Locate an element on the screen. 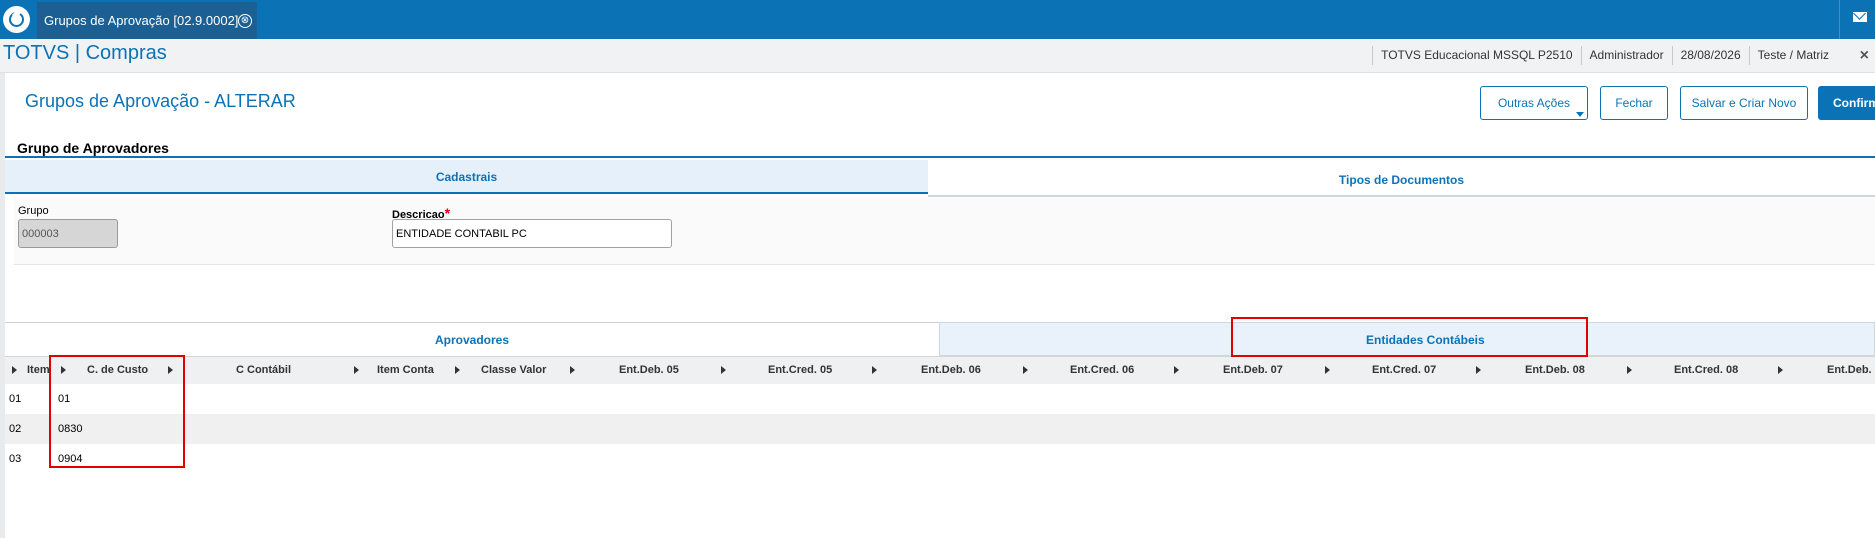 The image size is (1875, 538). salvar-criar-novo-button: Salvar e Criar Novo is located at coordinates (1744, 103).